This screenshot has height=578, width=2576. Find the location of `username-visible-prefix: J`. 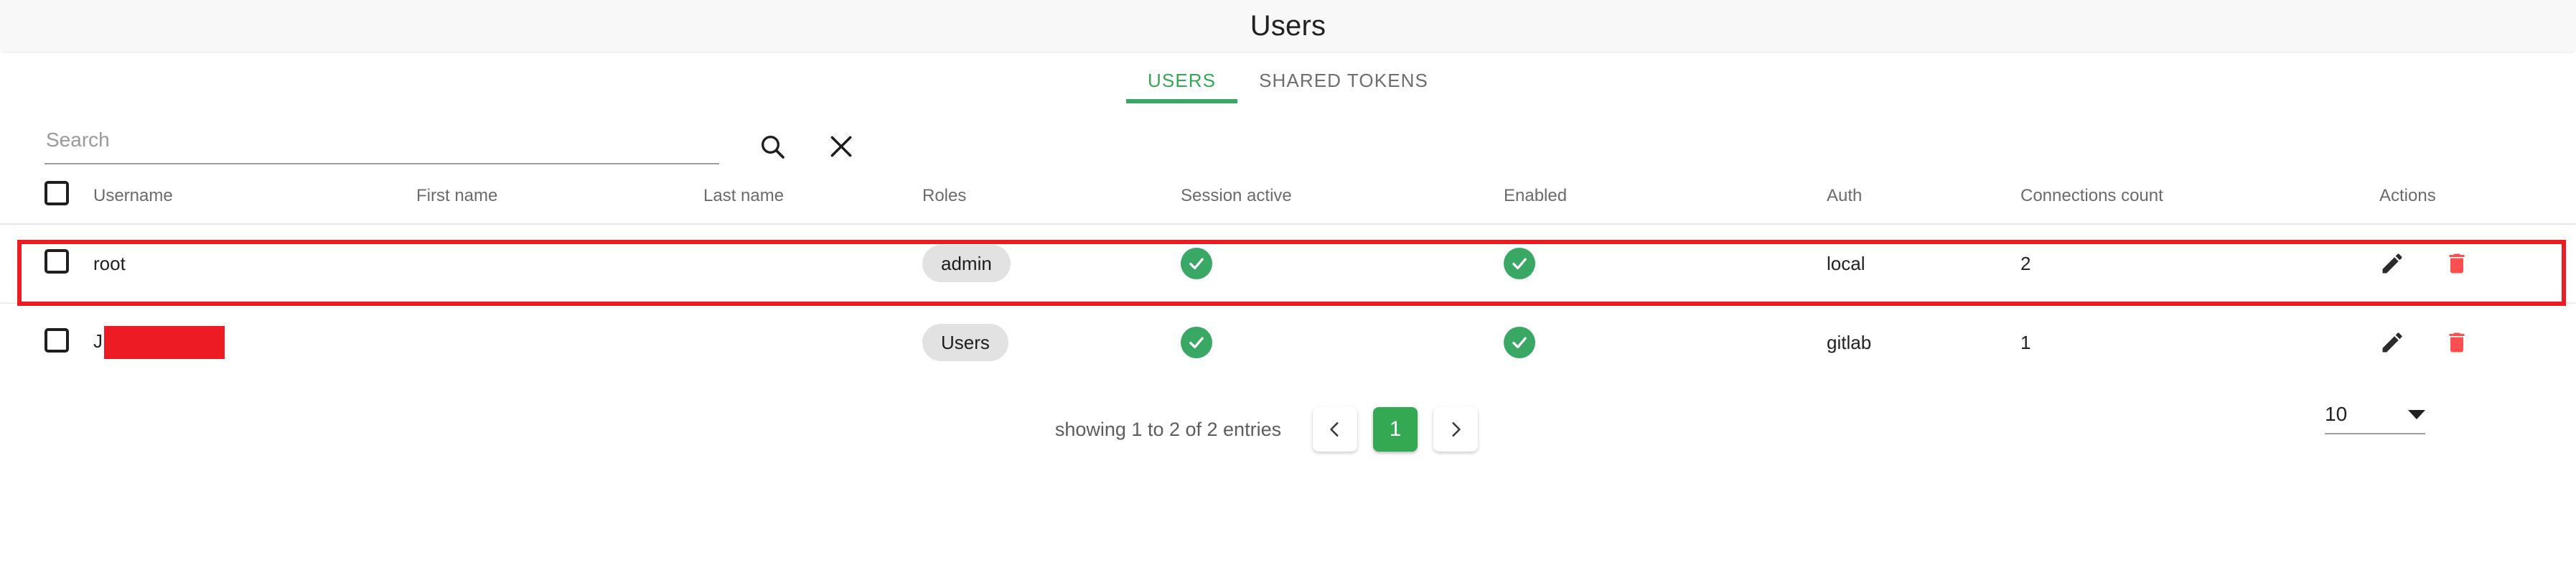

username-visible-prefix: J is located at coordinates (98, 341).